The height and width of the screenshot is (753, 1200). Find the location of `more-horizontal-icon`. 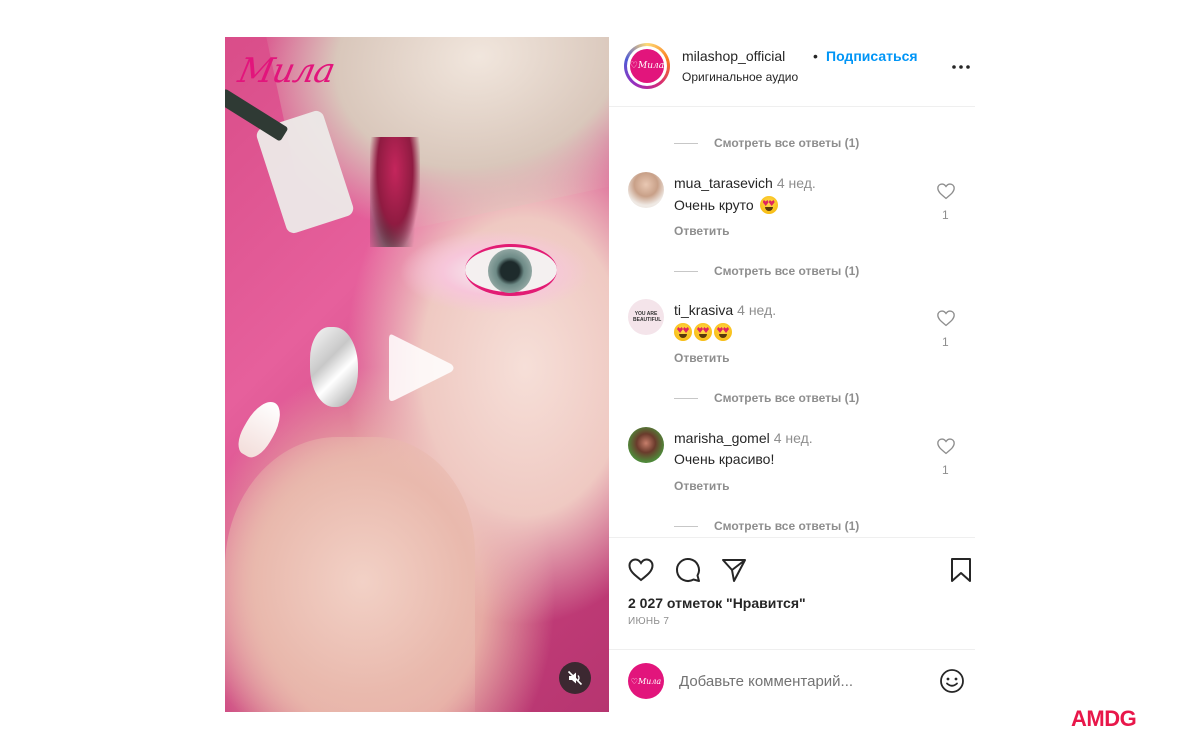

more-horizontal-icon is located at coordinates (961, 67).